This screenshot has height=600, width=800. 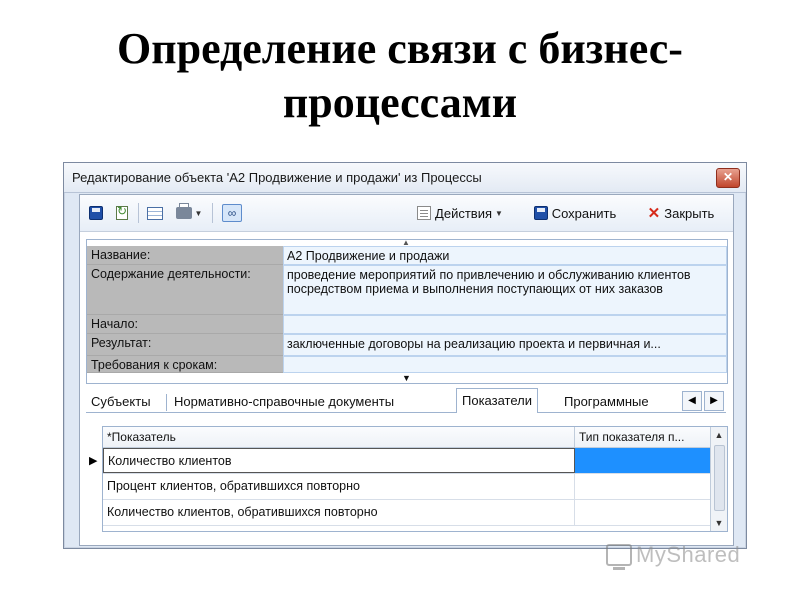 I want to click on grid-vertical-scrollbar: ▲ ▼, so click(x=718, y=479).